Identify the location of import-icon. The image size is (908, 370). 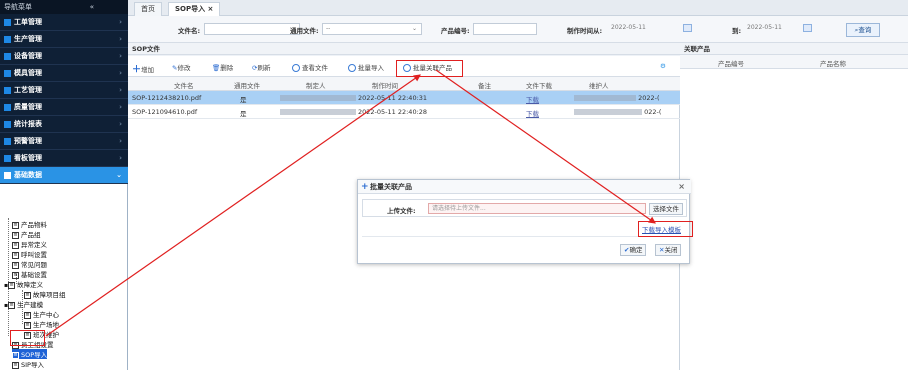
(352, 68).